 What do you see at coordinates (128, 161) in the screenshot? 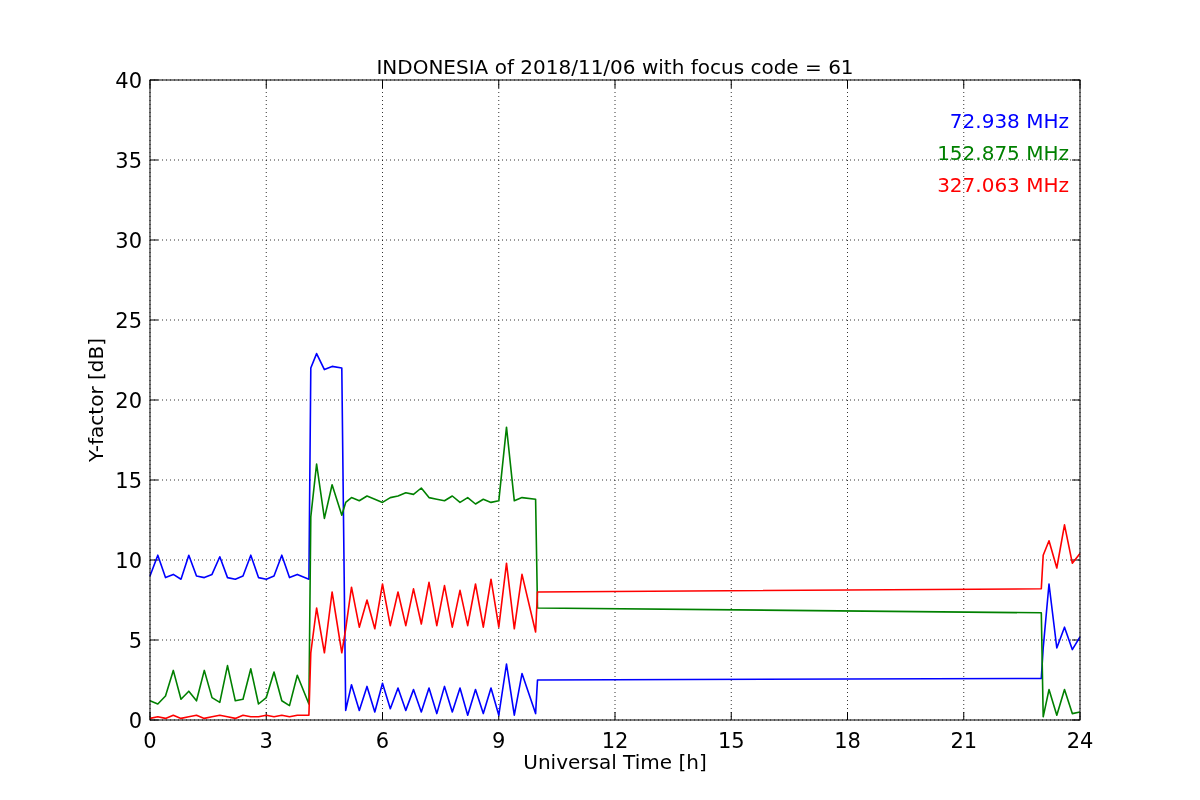
I see `y-tick-label: 35` at bounding box center [128, 161].